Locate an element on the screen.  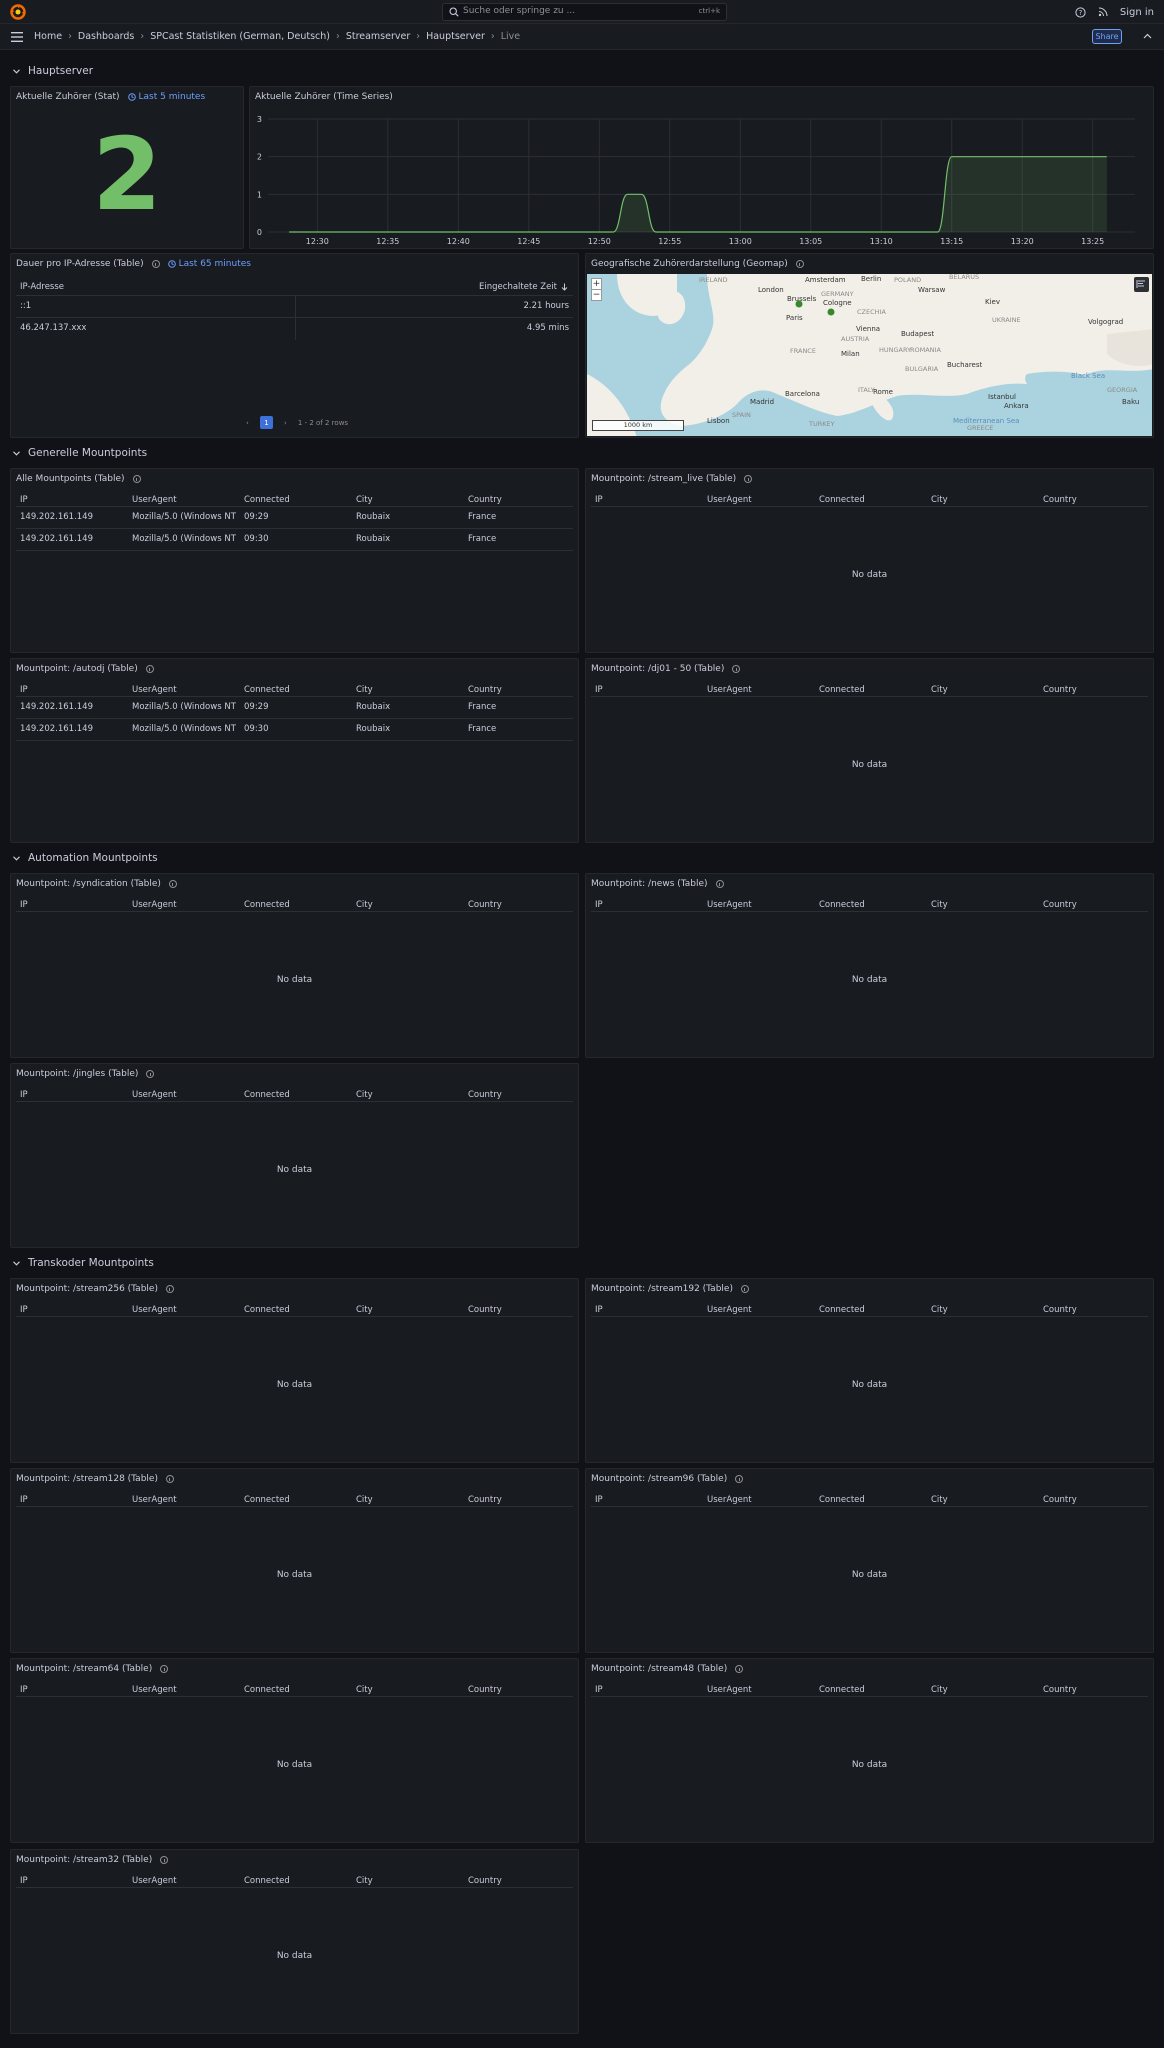
breadcrumb-folder: SPCast Statistiken (German, Deutsch) is located at coordinates (240, 36).